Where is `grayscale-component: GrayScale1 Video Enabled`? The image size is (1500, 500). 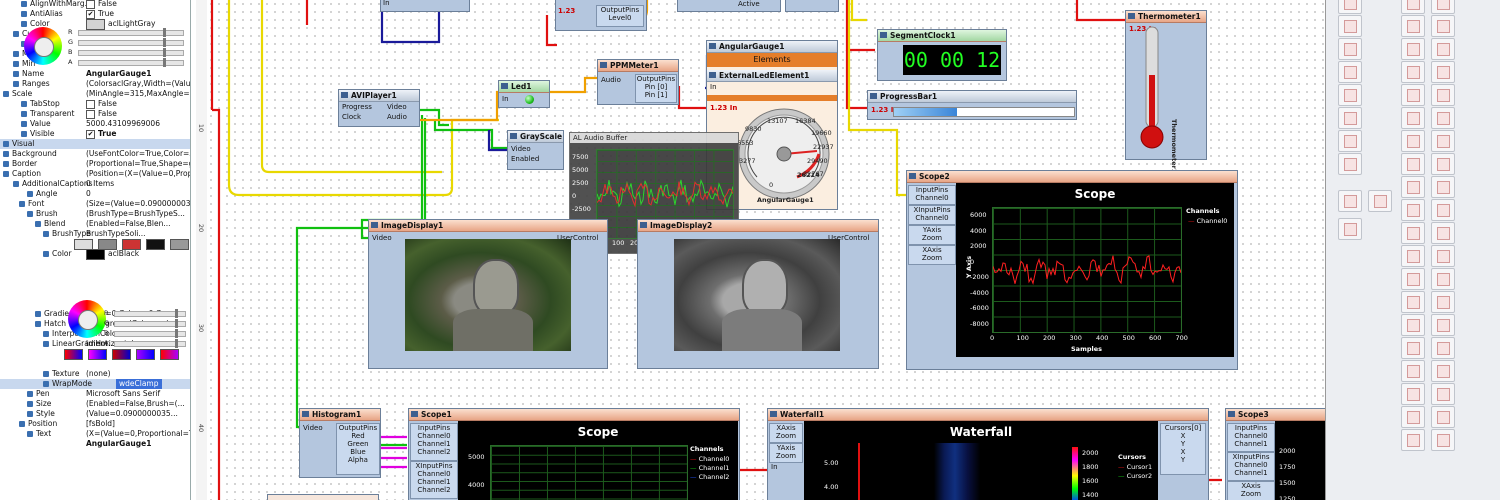 grayscale-component: GrayScale1 Video Enabled is located at coordinates (535, 150).